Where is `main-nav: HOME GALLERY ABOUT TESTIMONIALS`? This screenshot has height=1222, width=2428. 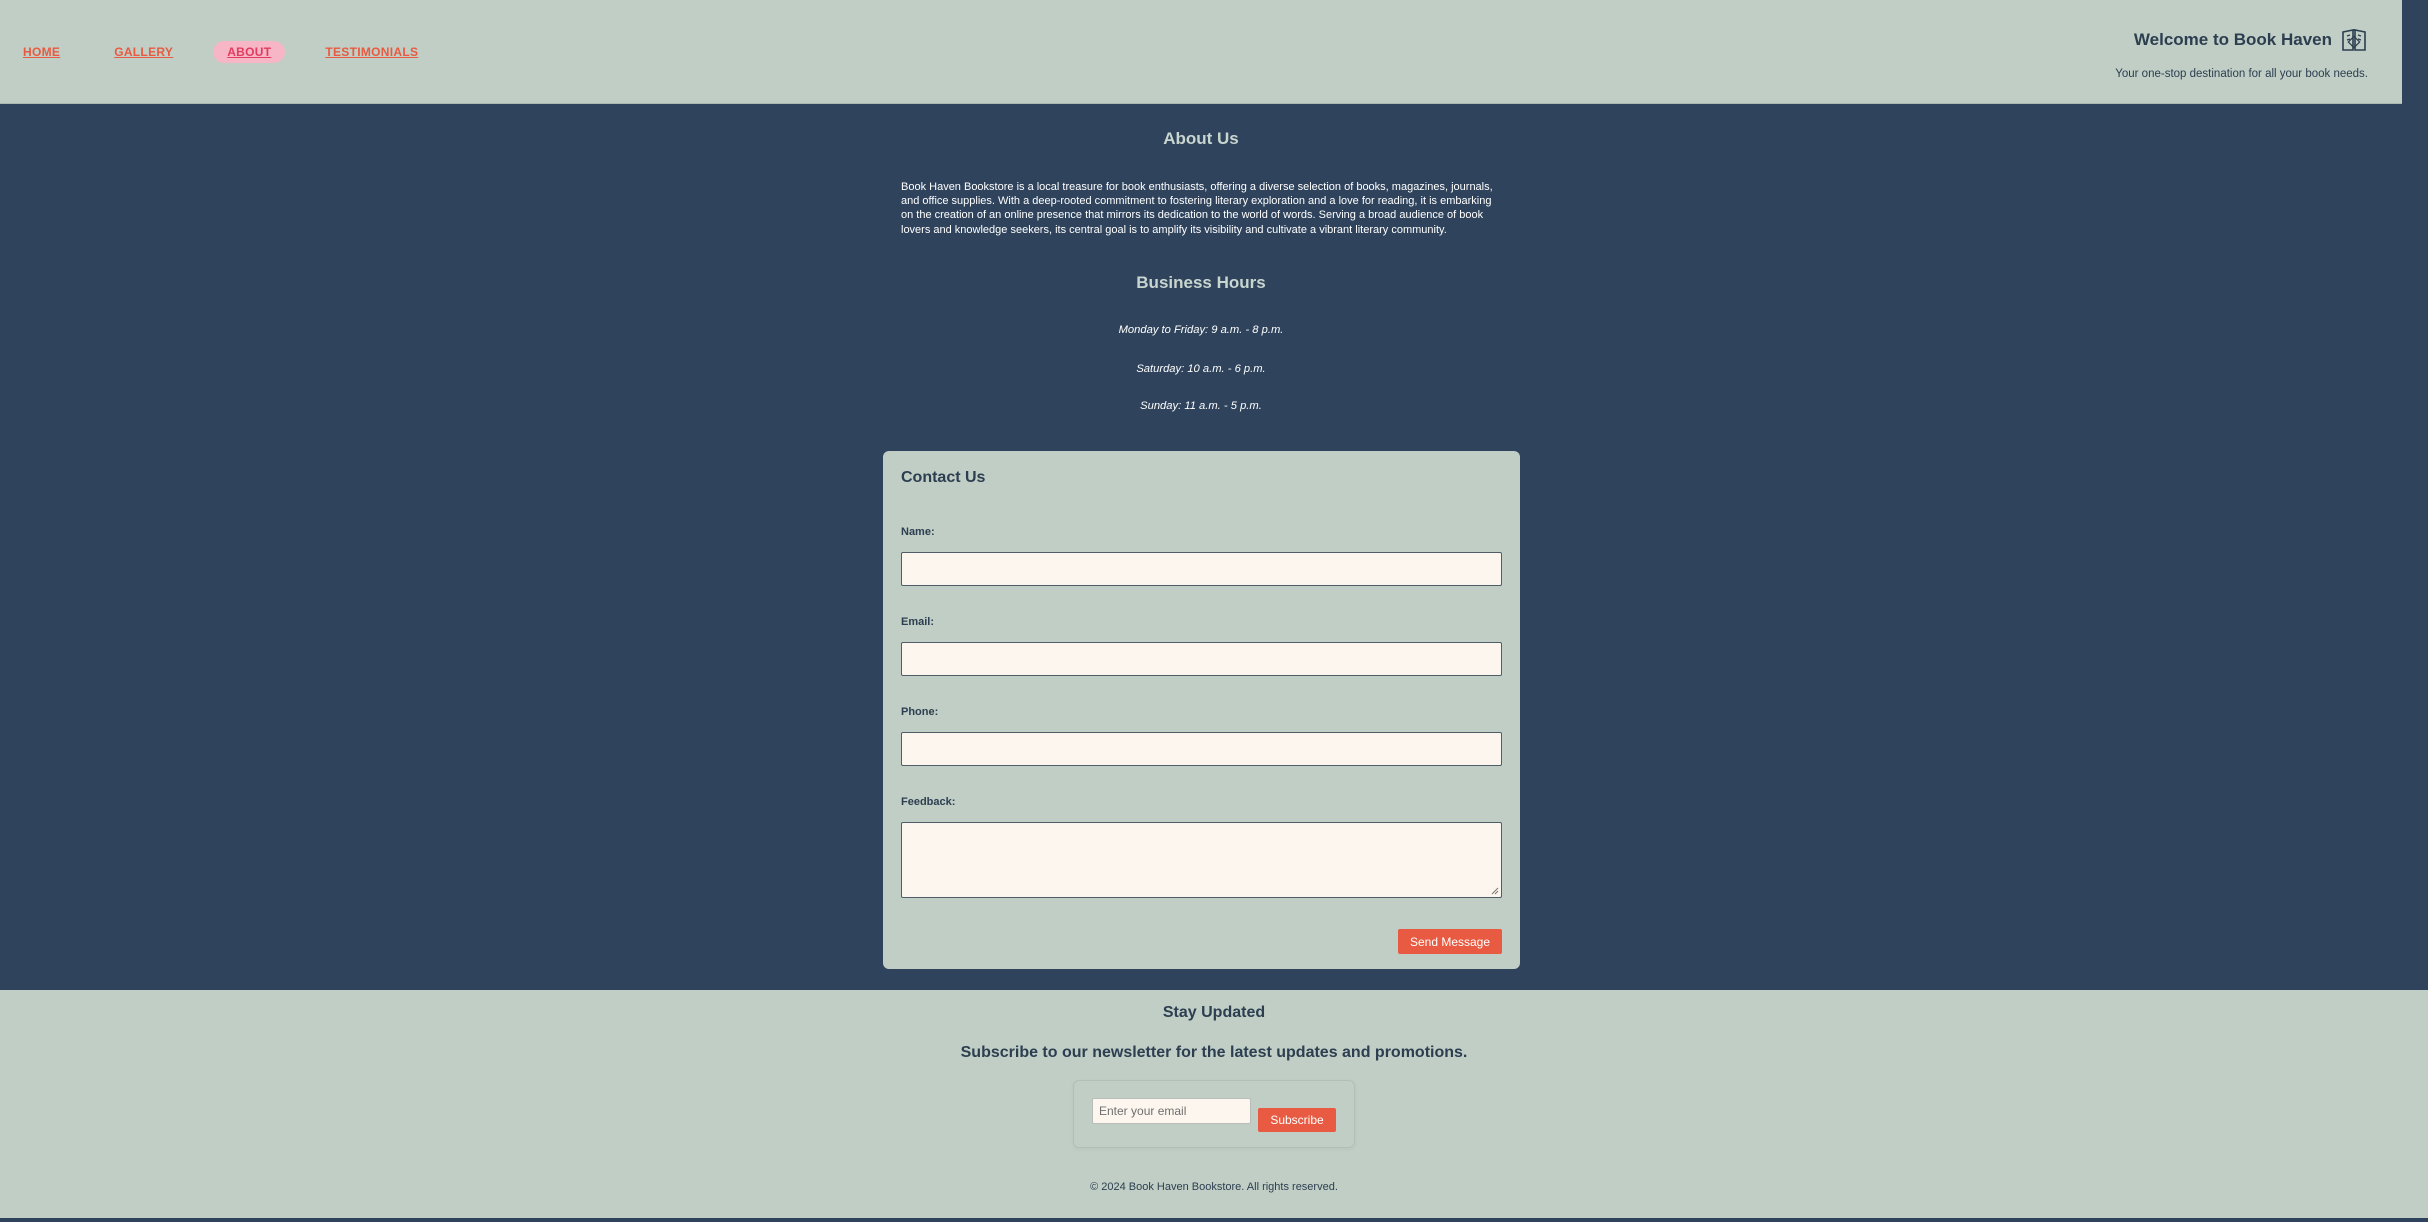
main-nav: HOME GALLERY ABOUT TESTIMONIALS is located at coordinates (247, 52).